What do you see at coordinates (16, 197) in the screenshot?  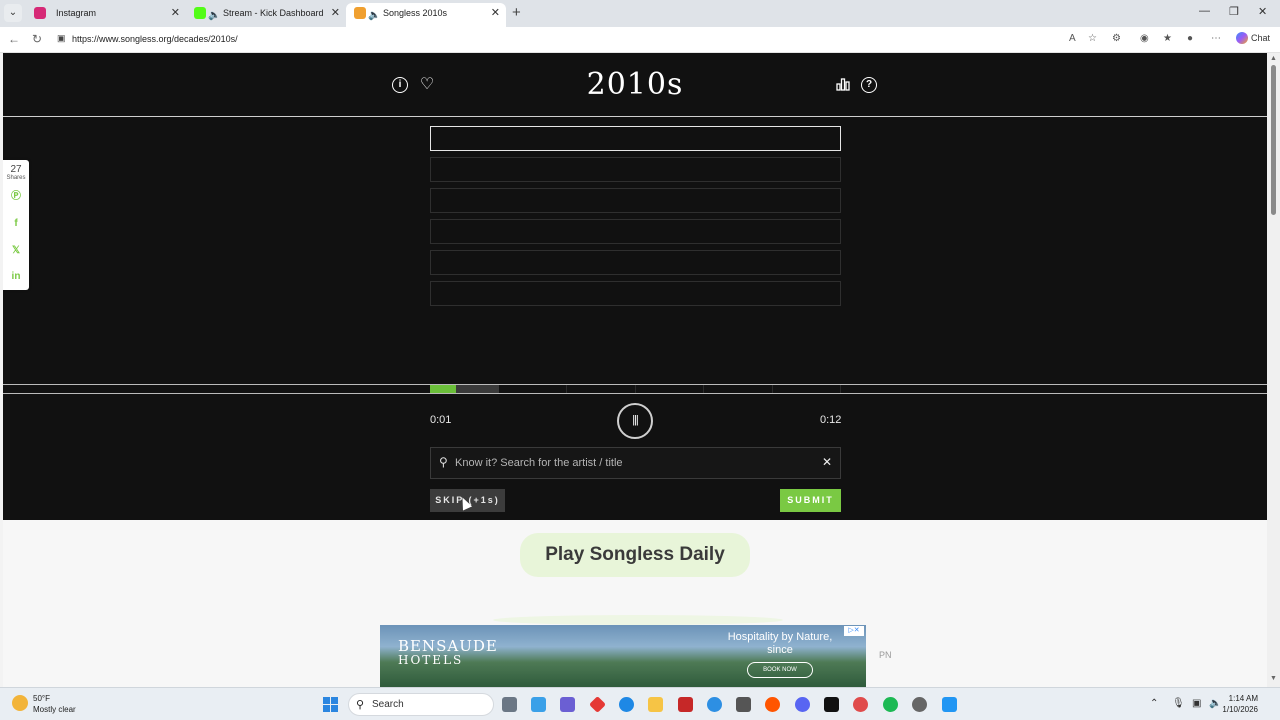 I see `pinterest-icon: Ⓟ` at bounding box center [16, 197].